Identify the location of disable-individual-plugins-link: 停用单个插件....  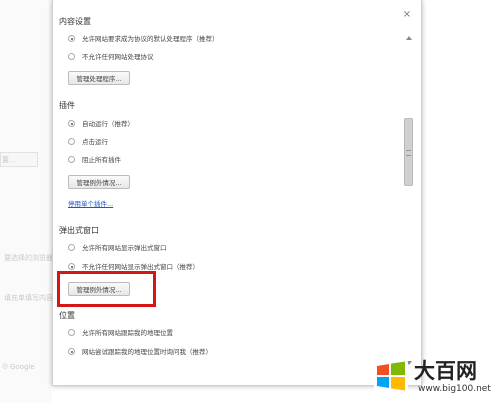
(90, 203).